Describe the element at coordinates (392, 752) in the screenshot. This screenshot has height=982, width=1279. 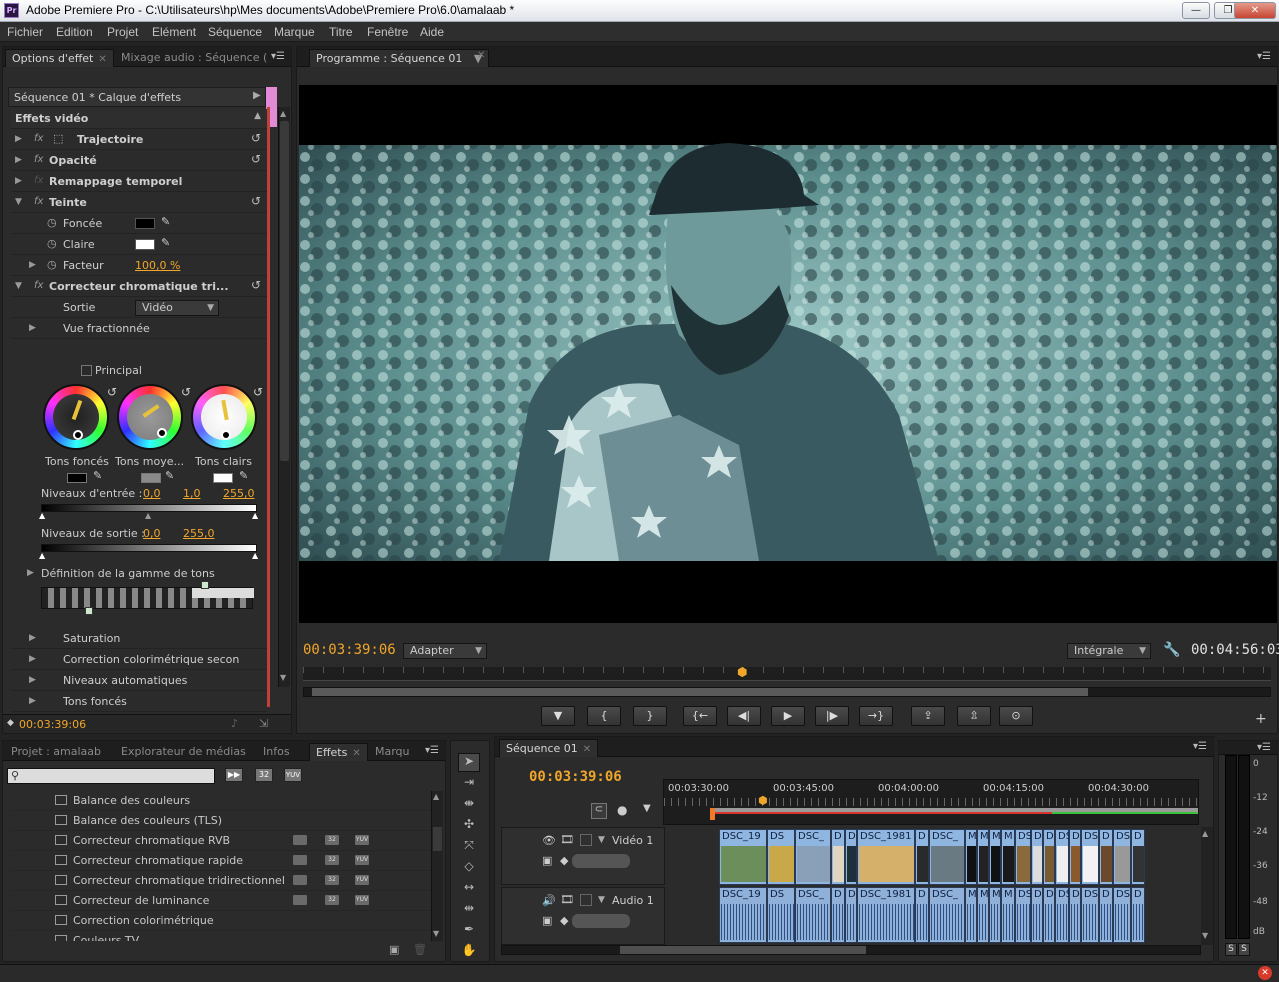
I see `tab-markers: Marqu` at that location.